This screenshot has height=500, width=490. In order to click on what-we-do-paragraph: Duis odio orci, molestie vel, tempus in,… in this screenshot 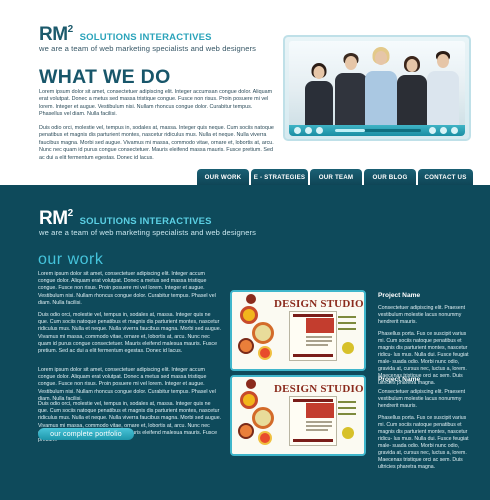, I will do `click(156, 143)`.